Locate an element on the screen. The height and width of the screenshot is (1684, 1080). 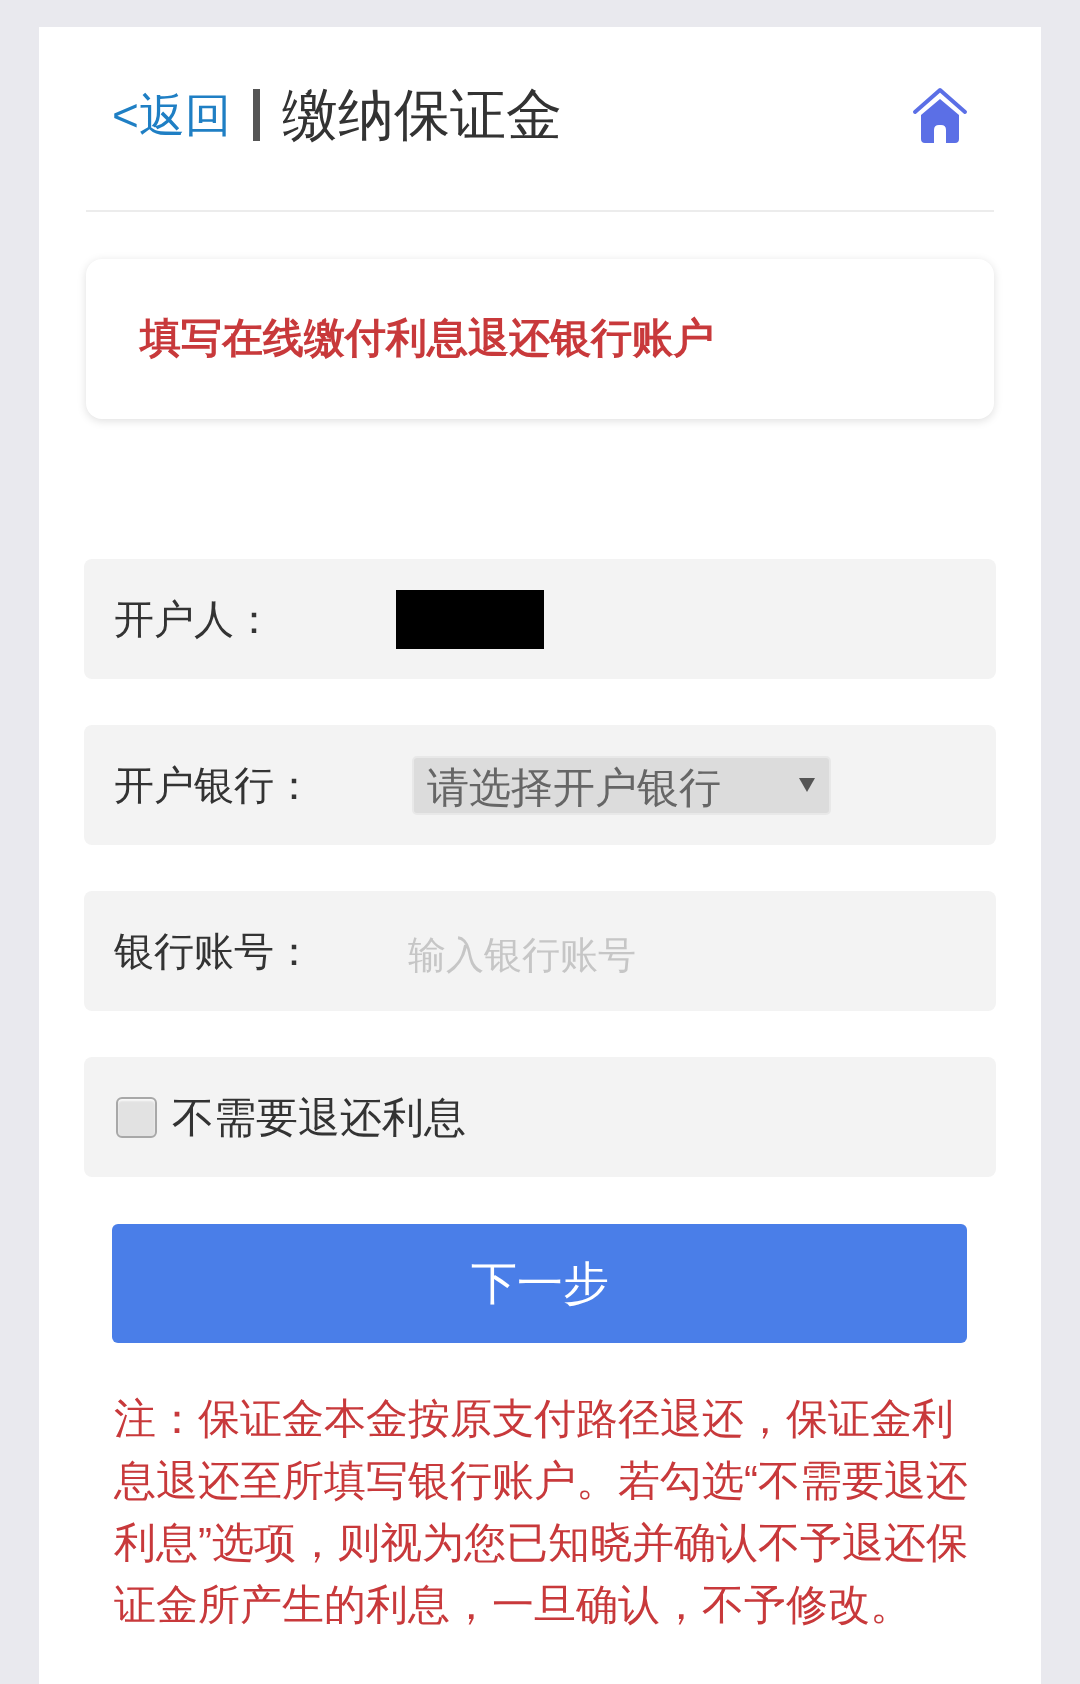
bank-select: 请选择开户银行 is located at coordinates (621, 785).